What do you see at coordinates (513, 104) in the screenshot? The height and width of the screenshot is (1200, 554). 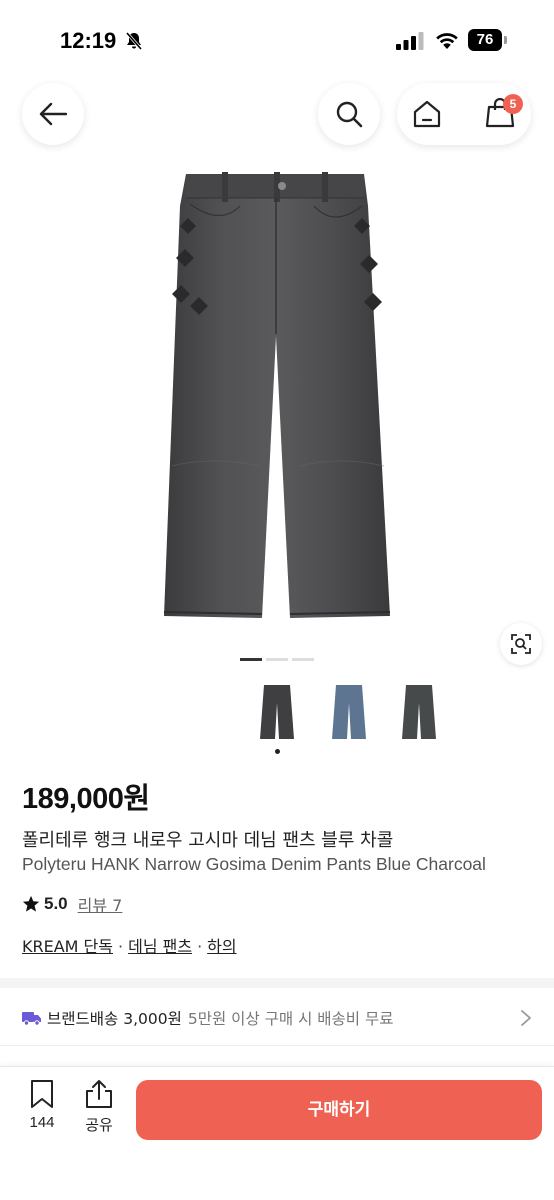 I see `cart-count-badge: 5` at bounding box center [513, 104].